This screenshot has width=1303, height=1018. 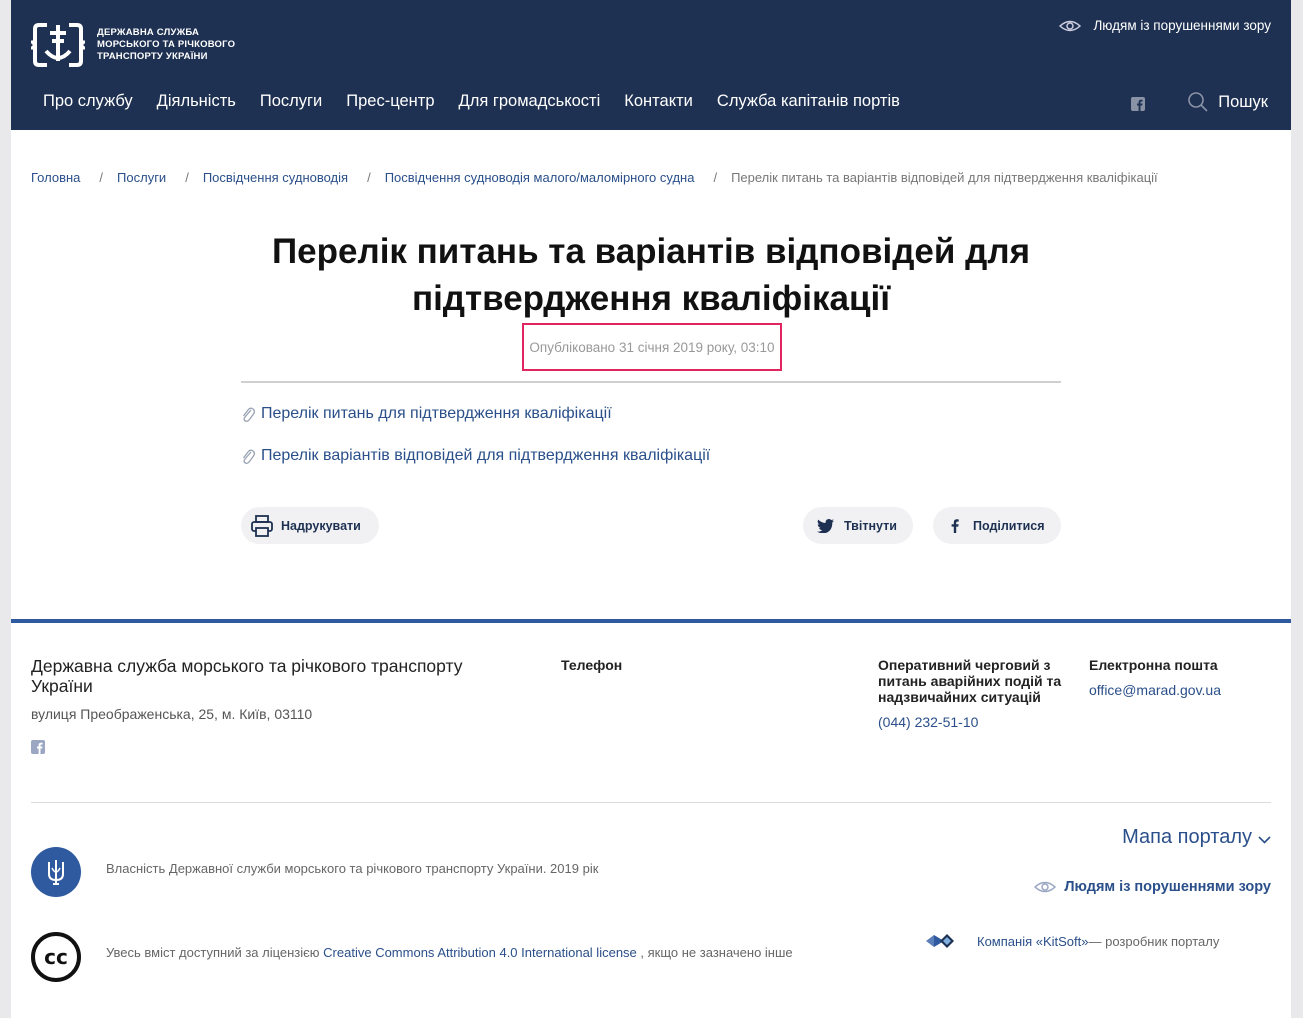 What do you see at coordinates (55, 177) in the screenshot?
I see `breadcrumb-home: Головна` at bounding box center [55, 177].